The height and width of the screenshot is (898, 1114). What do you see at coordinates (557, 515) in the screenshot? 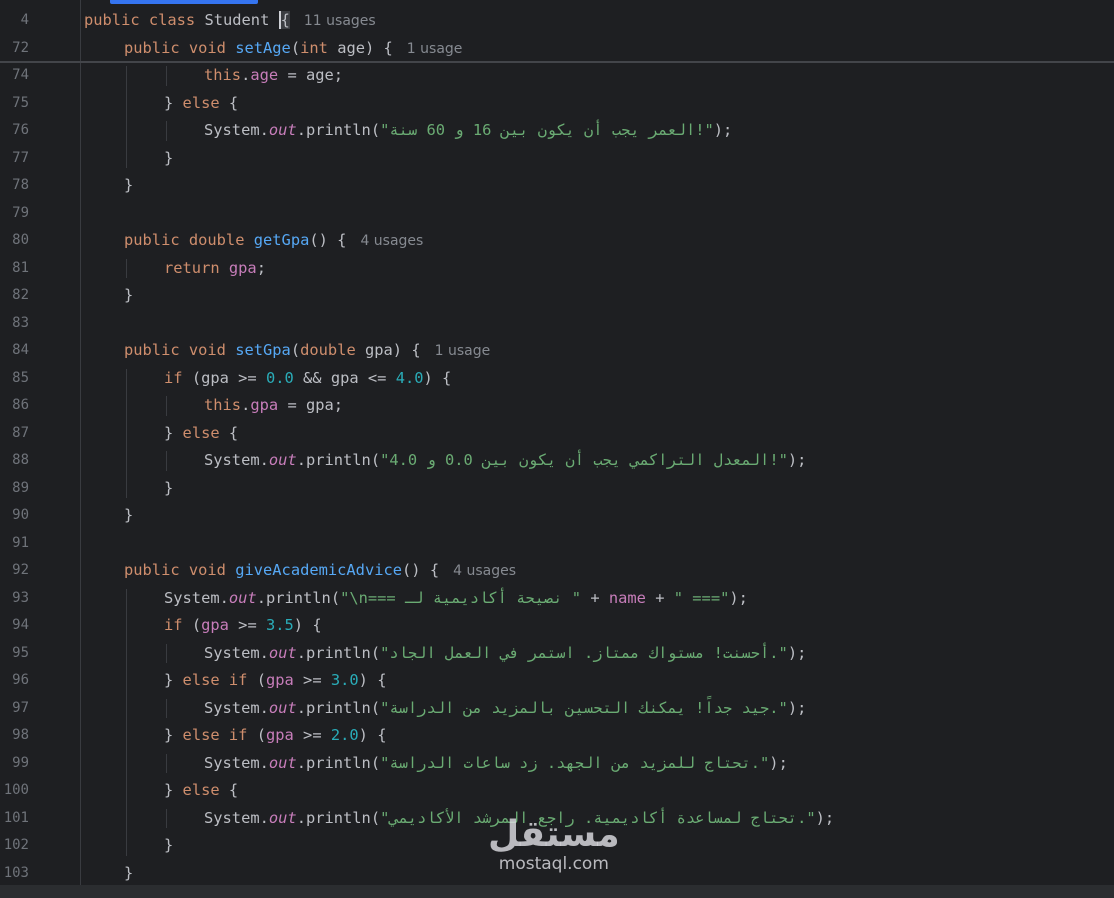
I see `code-line: 90}` at bounding box center [557, 515].